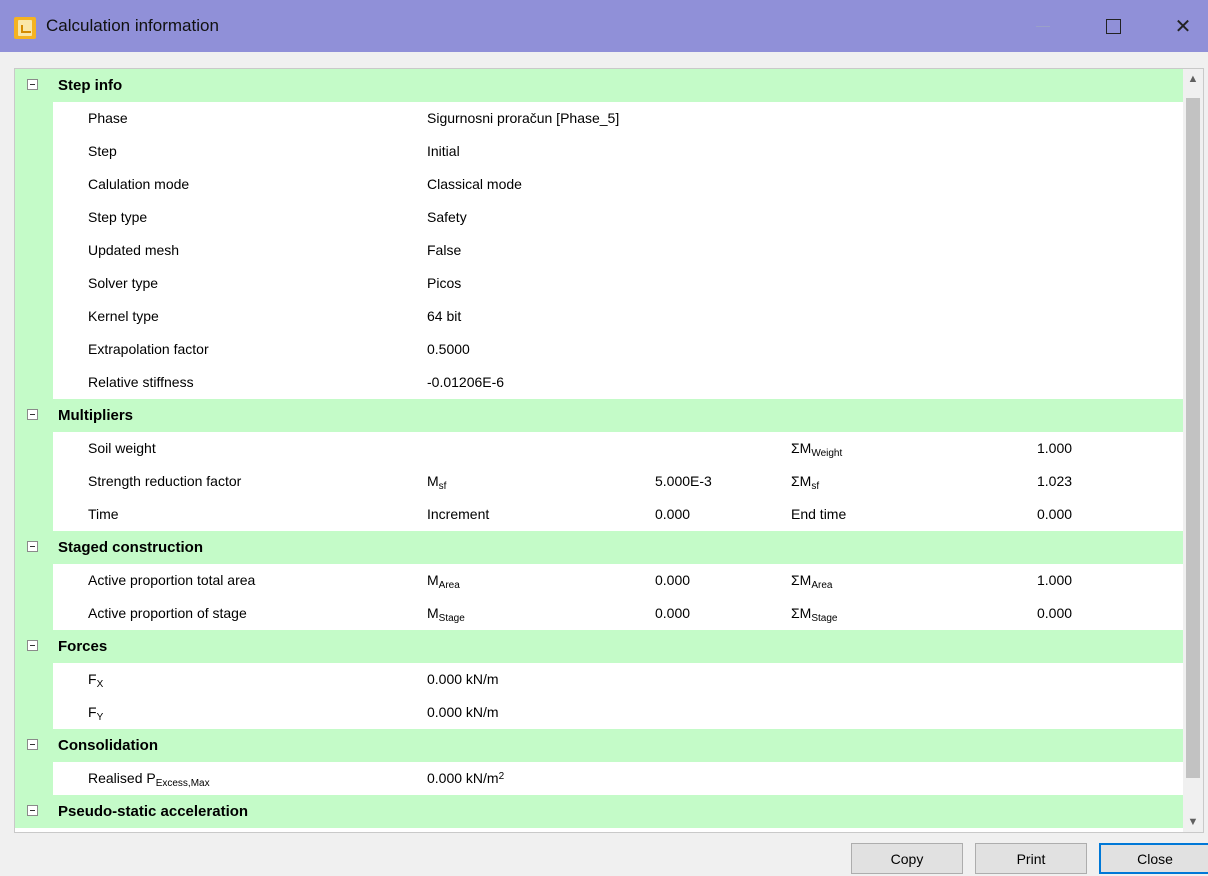 This screenshot has height=876, width=1208. What do you see at coordinates (1193, 822) in the screenshot?
I see `scroll-down-icon: ▼` at bounding box center [1193, 822].